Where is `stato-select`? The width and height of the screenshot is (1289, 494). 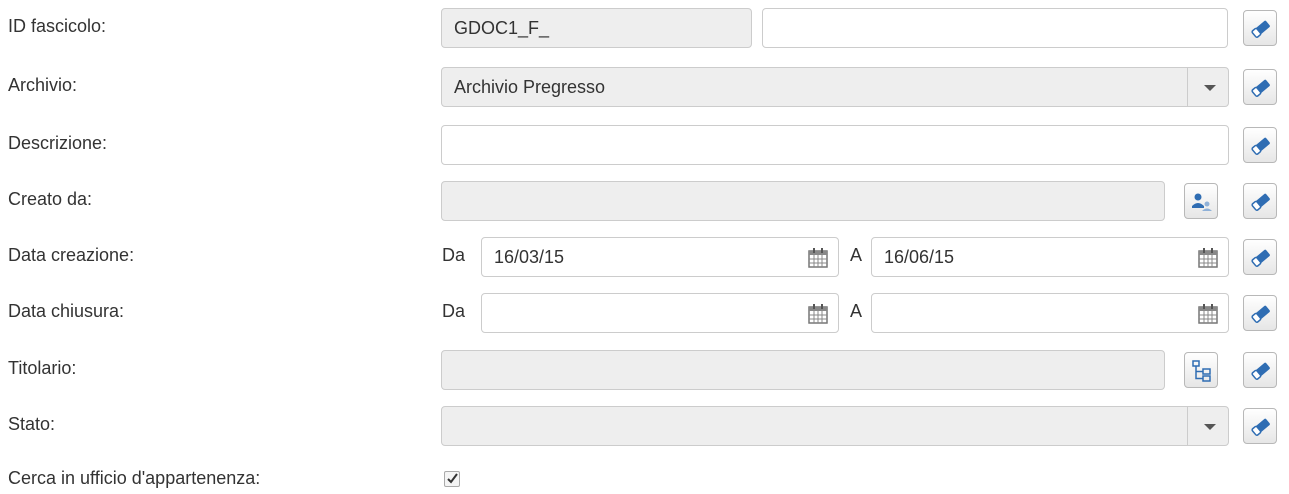
stato-select is located at coordinates (835, 426).